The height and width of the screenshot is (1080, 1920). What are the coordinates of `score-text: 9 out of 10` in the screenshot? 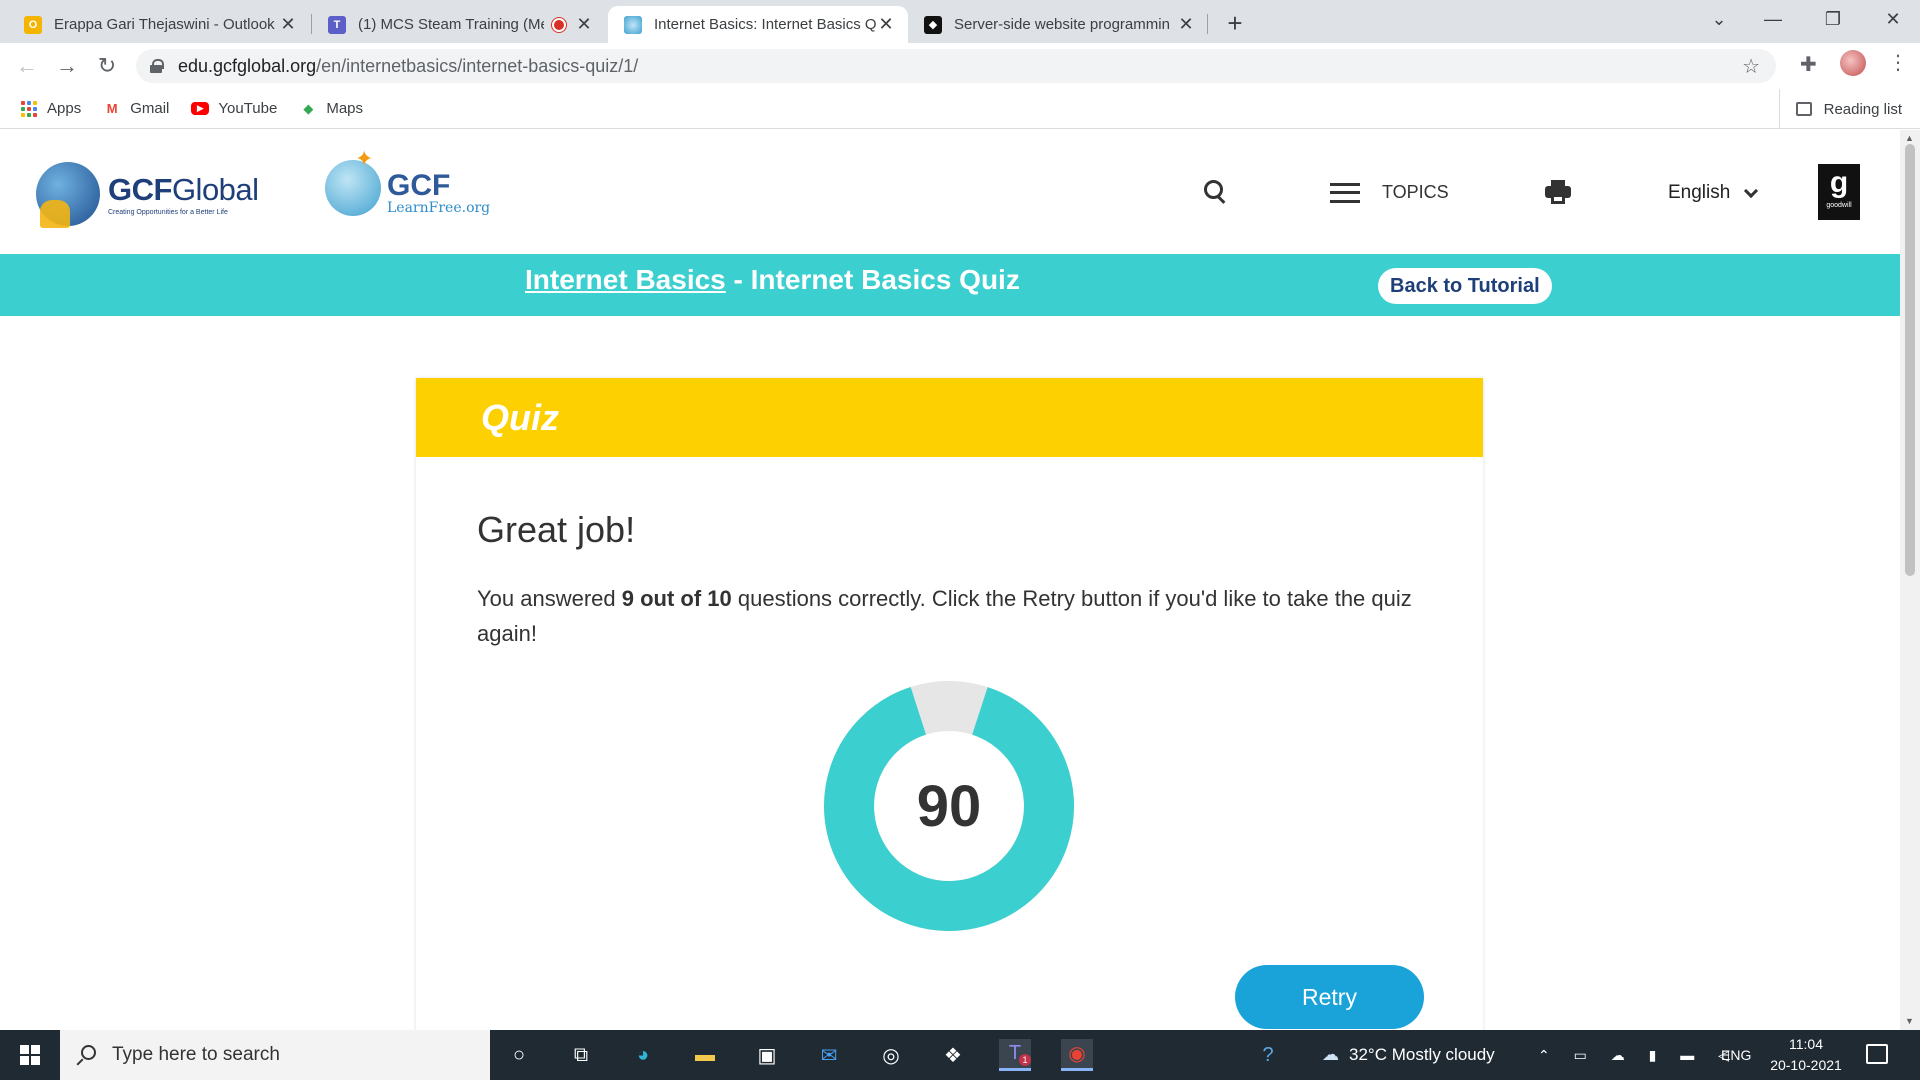 It's located at (676, 598).